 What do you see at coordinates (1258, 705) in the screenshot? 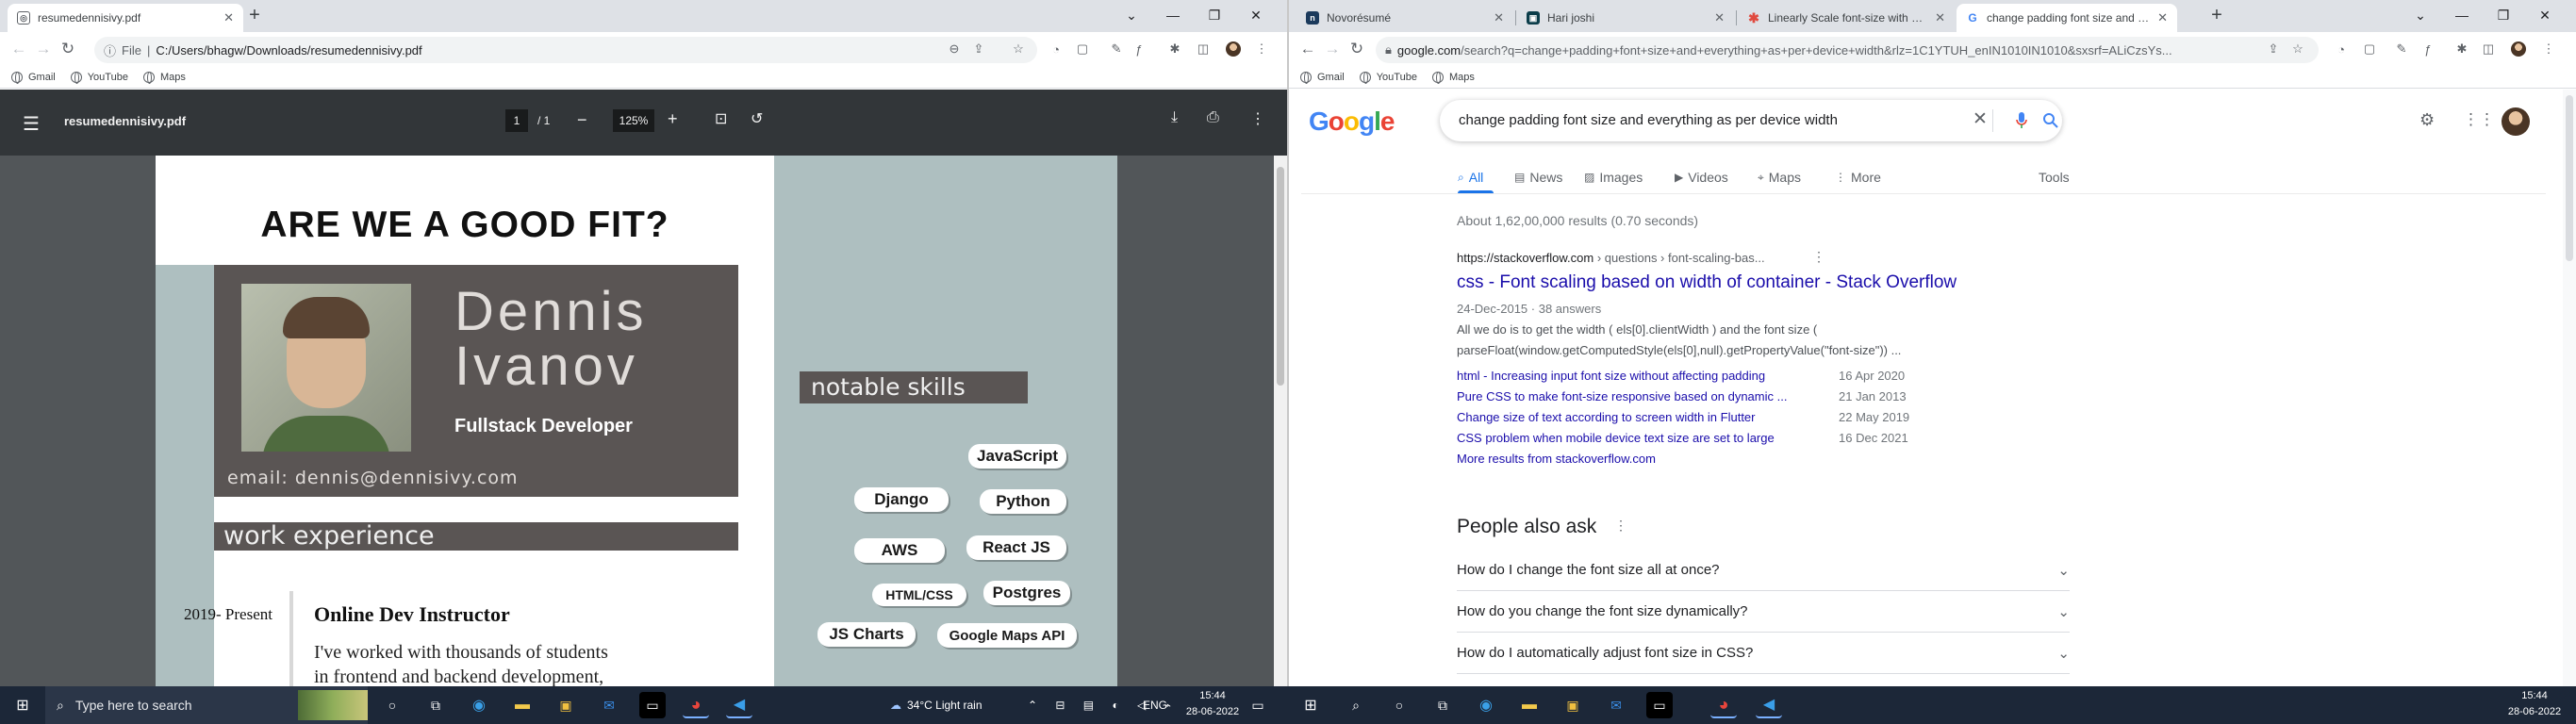
I see `notification-icon: ▭` at bounding box center [1258, 705].